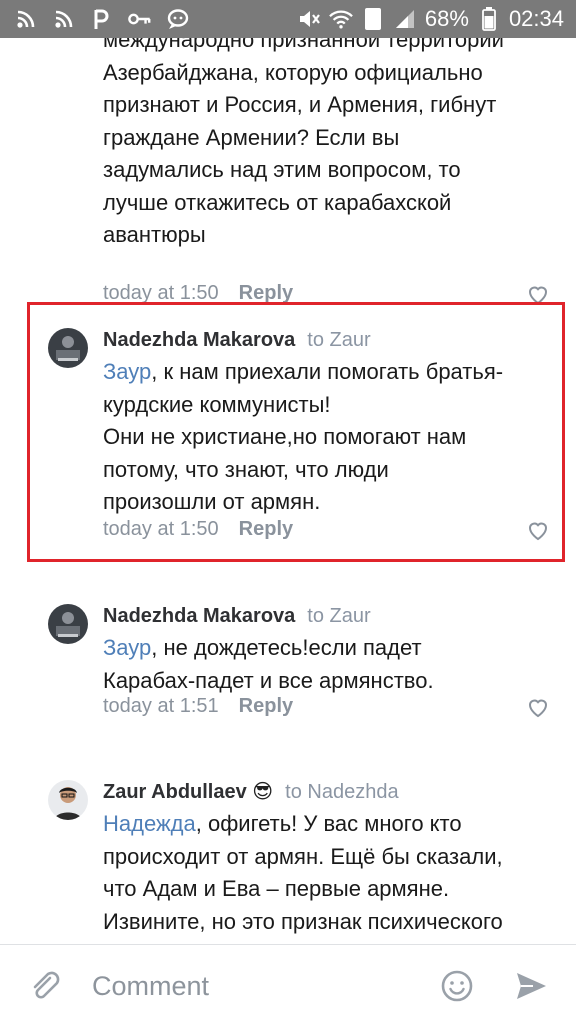 This screenshot has width=576, height=1024. I want to click on system-status-icons: 68% 02:34, so click(436, 19).